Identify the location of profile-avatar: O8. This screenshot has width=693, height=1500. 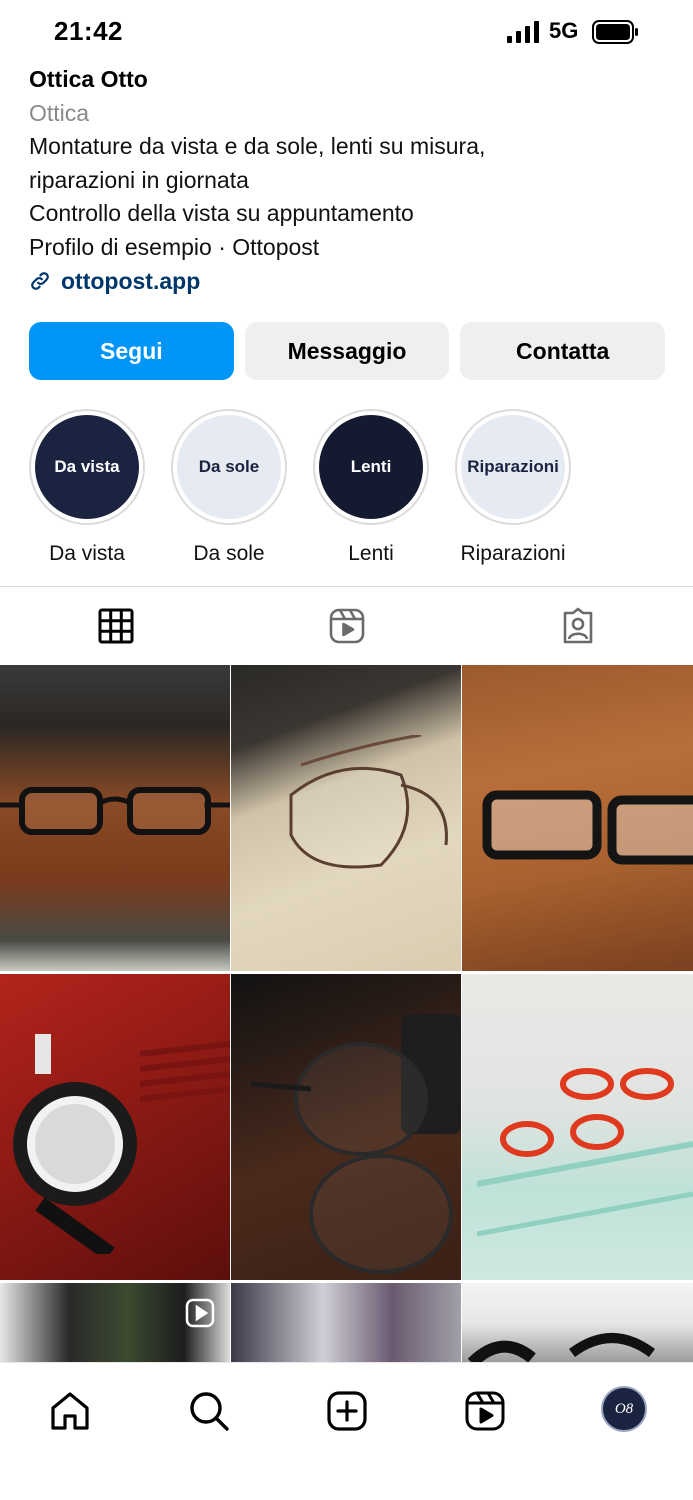
(624, 1409).